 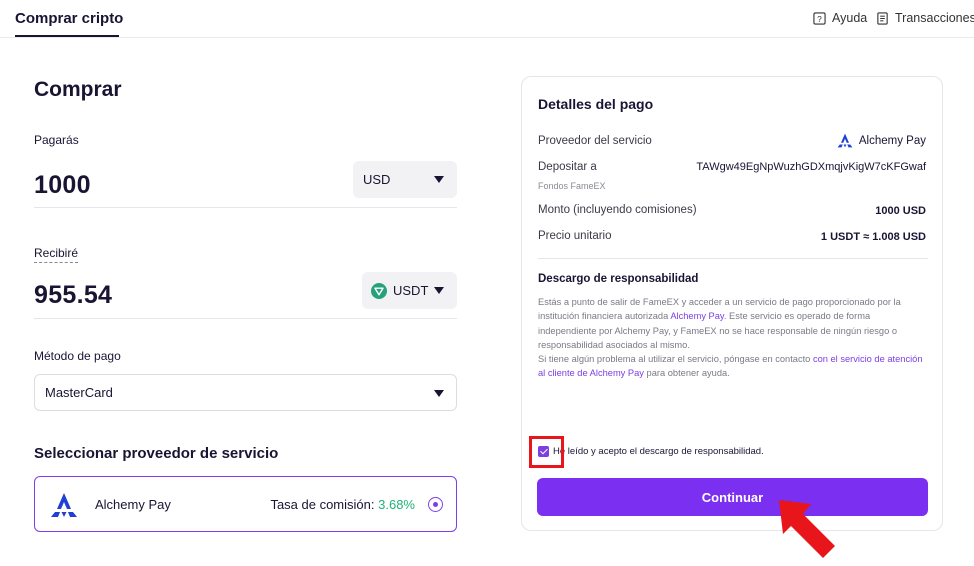 I want to click on unit-price-value: 1 USDT ≈ 1.008 USD, so click(x=873, y=237).